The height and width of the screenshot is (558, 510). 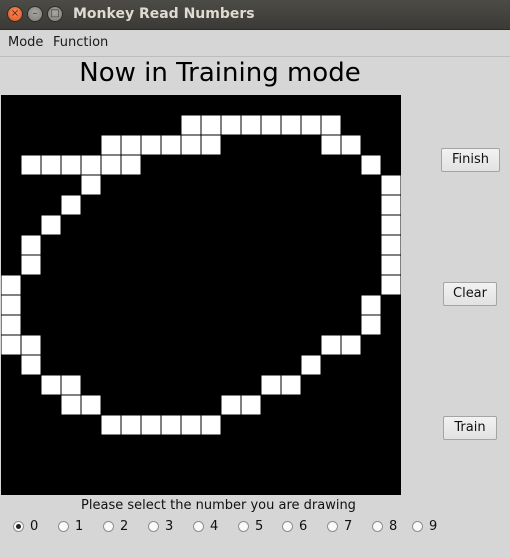 I want to click on digit-radio-4: 4, so click(x=205, y=526).